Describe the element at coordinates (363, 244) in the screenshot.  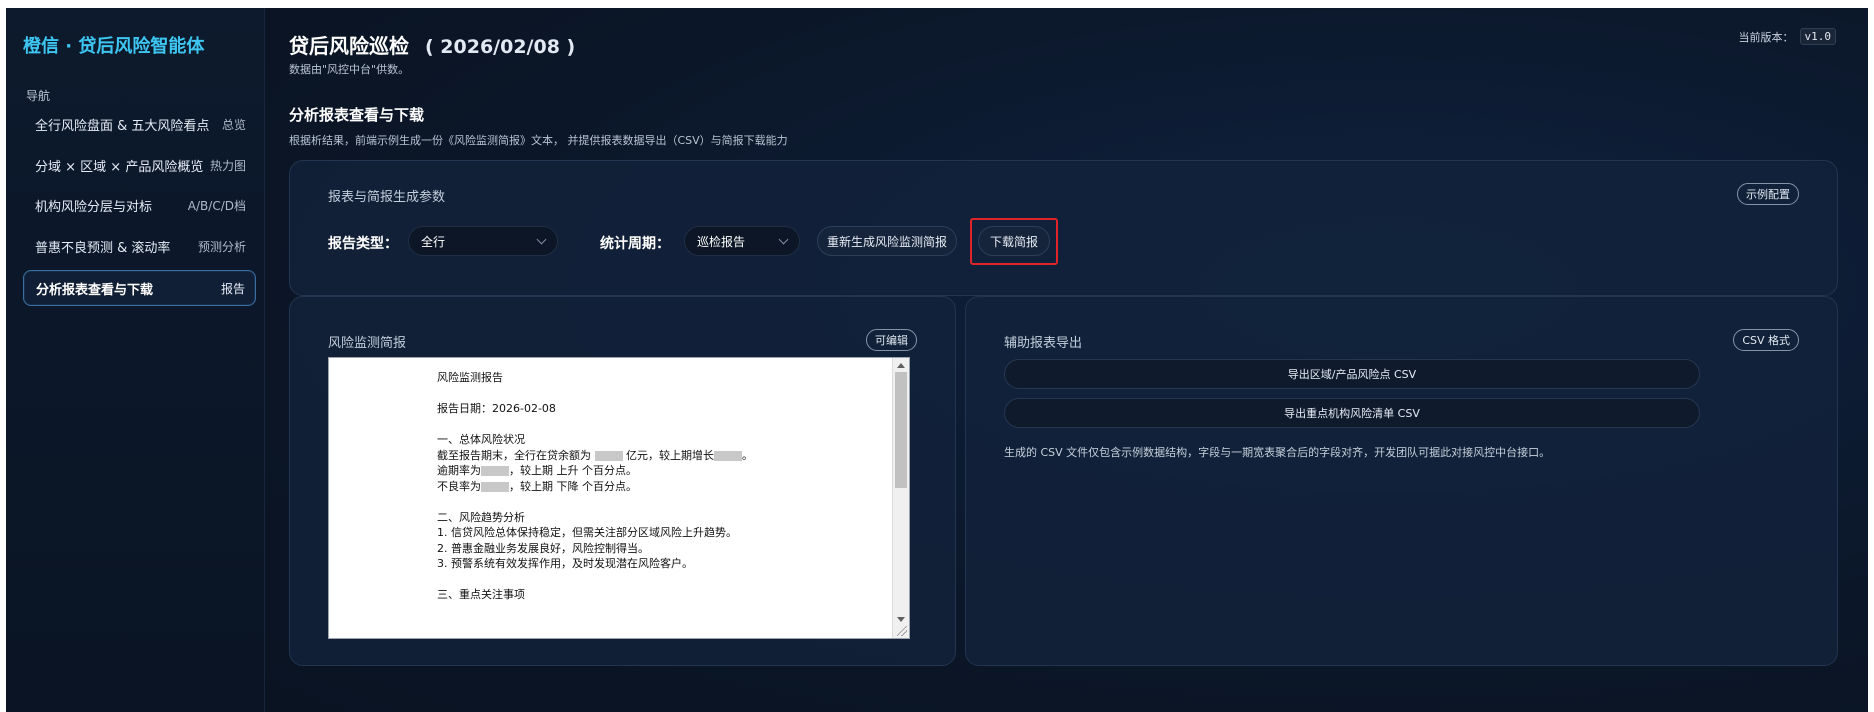
I see `report-type-label: 报告类型：` at that location.